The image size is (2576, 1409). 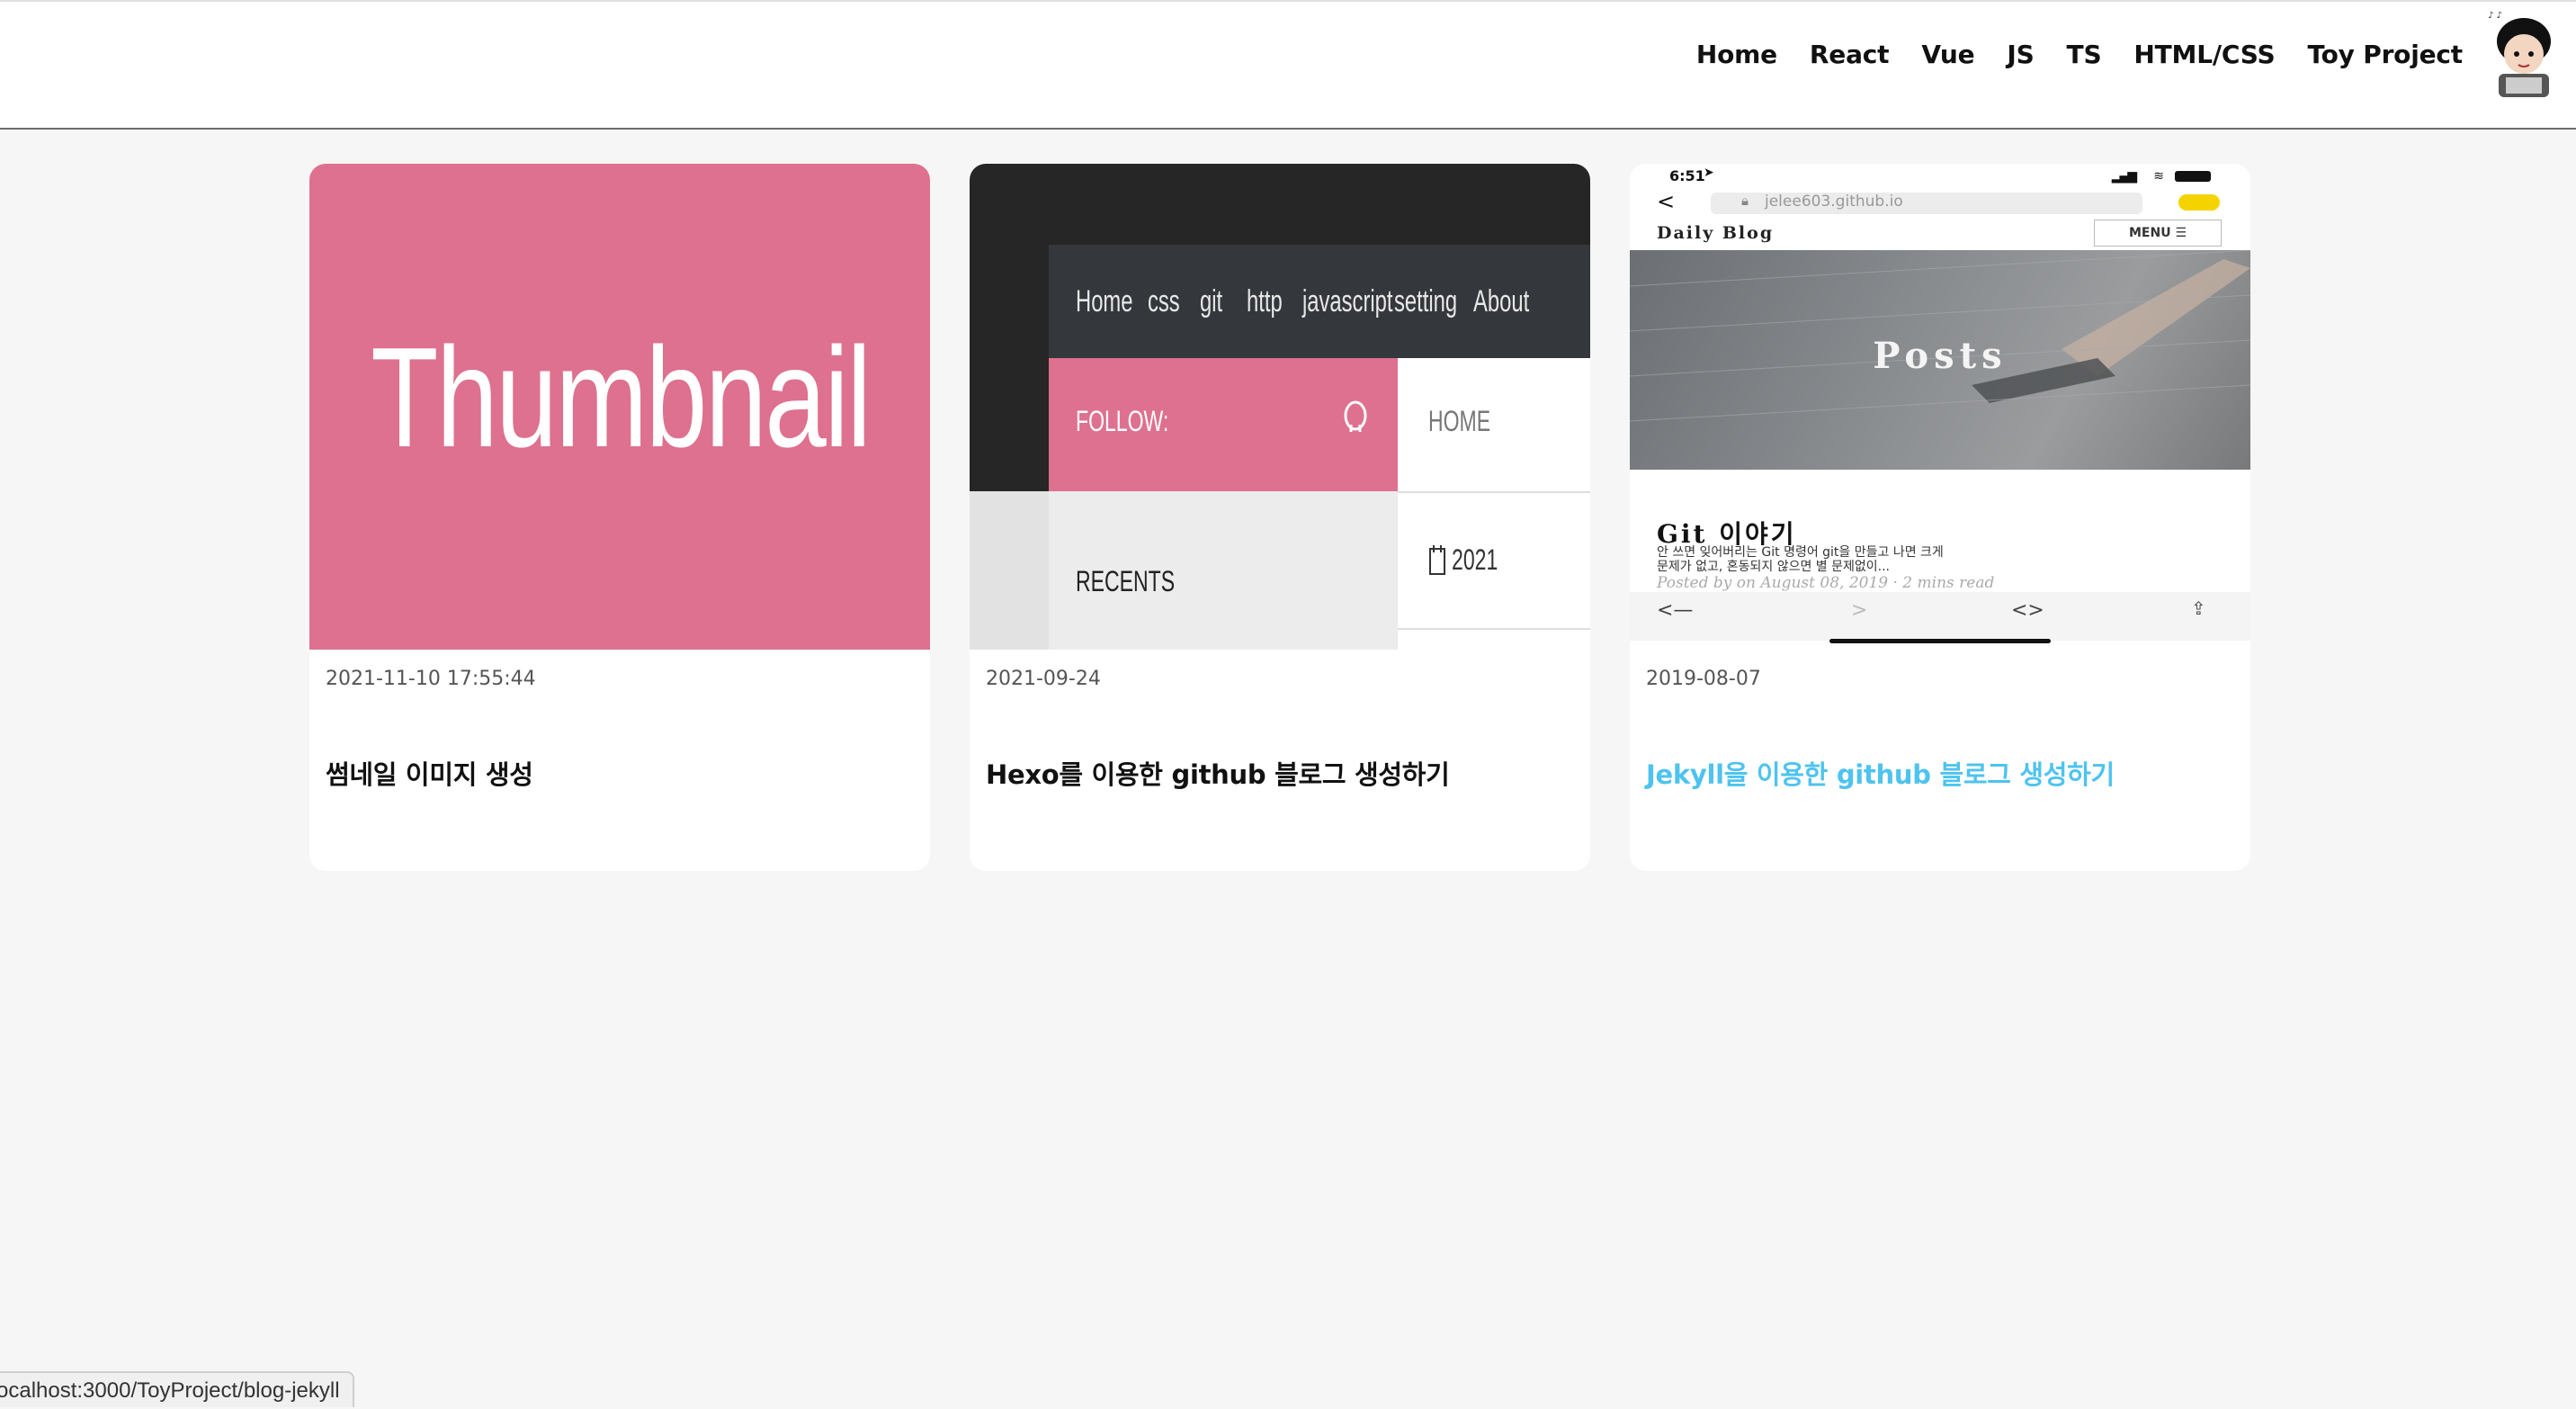 What do you see at coordinates (2084, 54) in the screenshot?
I see `nav-ts: TS` at bounding box center [2084, 54].